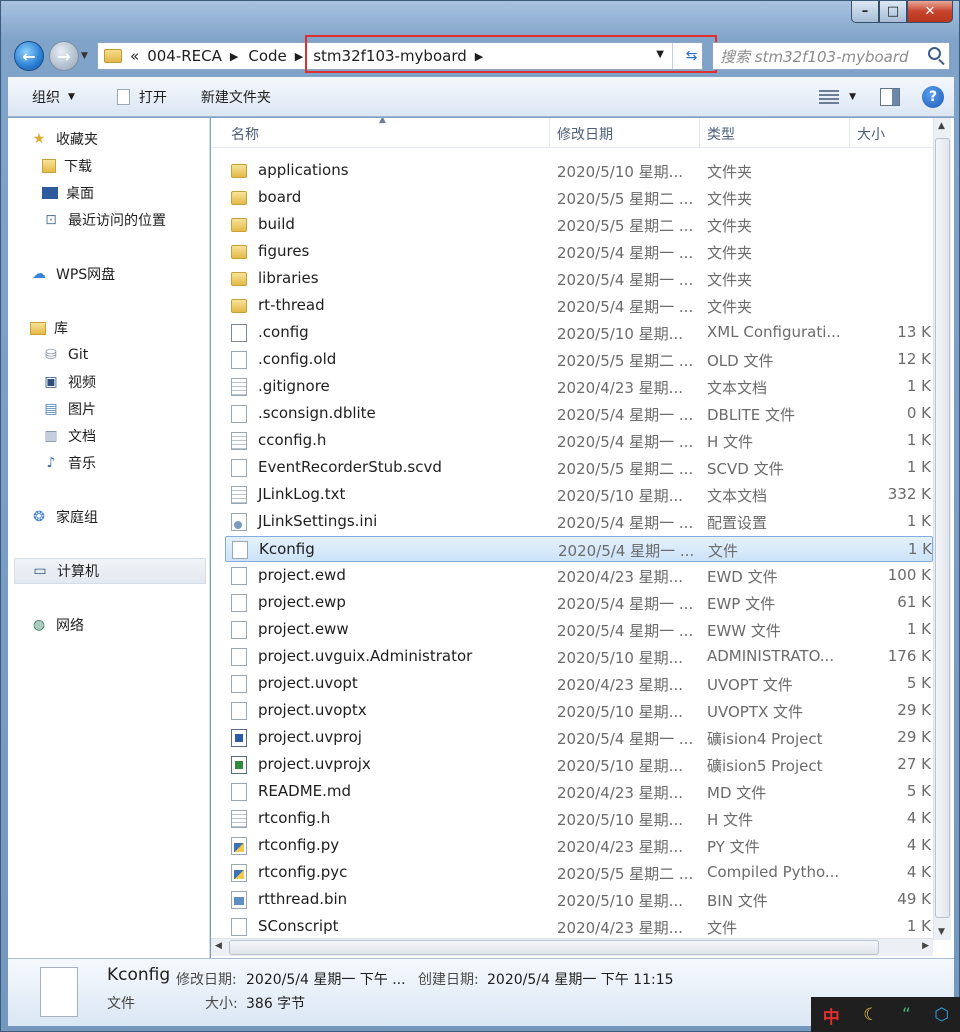 The width and height of the screenshot is (960, 1032). Describe the element at coordinates (280, 197) in the screenshot. I see `file-name: board` at that location.